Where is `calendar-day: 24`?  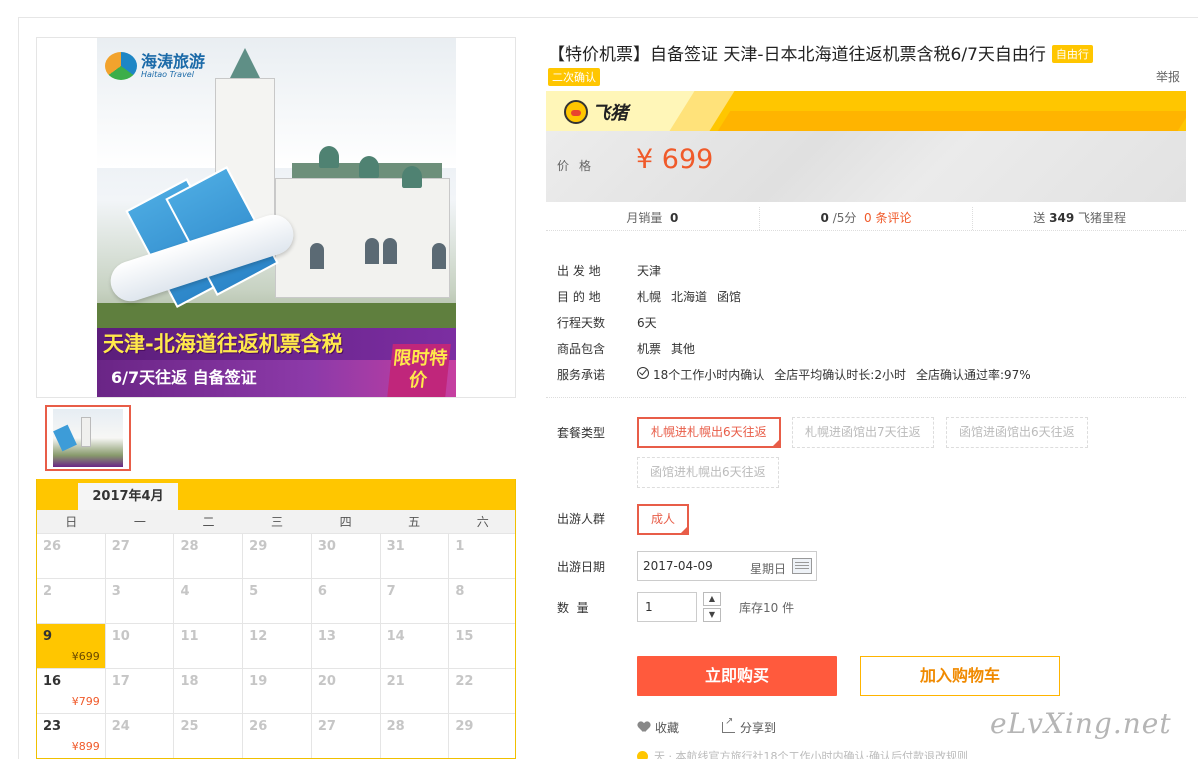
calendar-day: 24 is located at coordinates (140, 736).